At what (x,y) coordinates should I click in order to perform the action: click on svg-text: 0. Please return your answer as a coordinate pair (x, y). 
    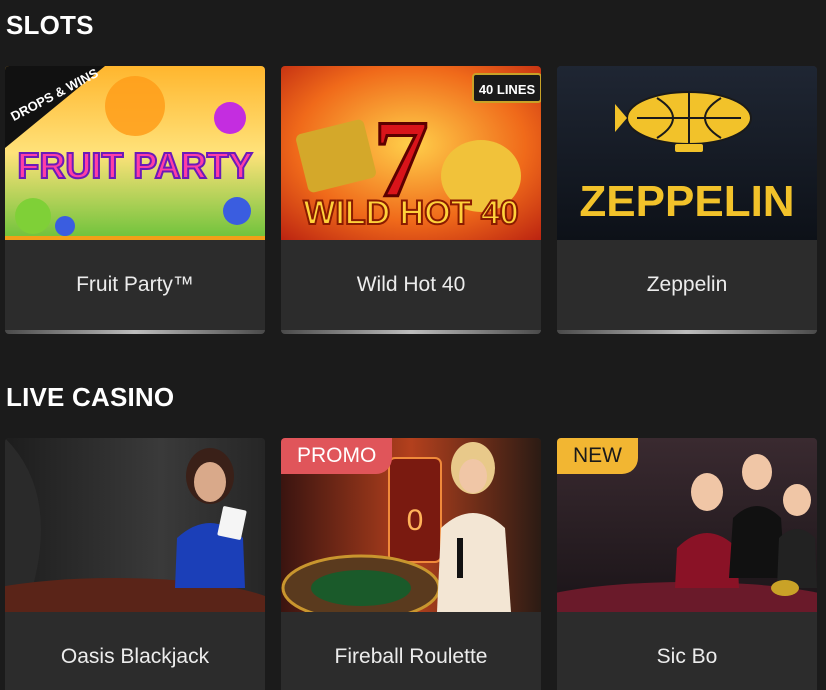
    Looking at the image, I should click on (415, 520).